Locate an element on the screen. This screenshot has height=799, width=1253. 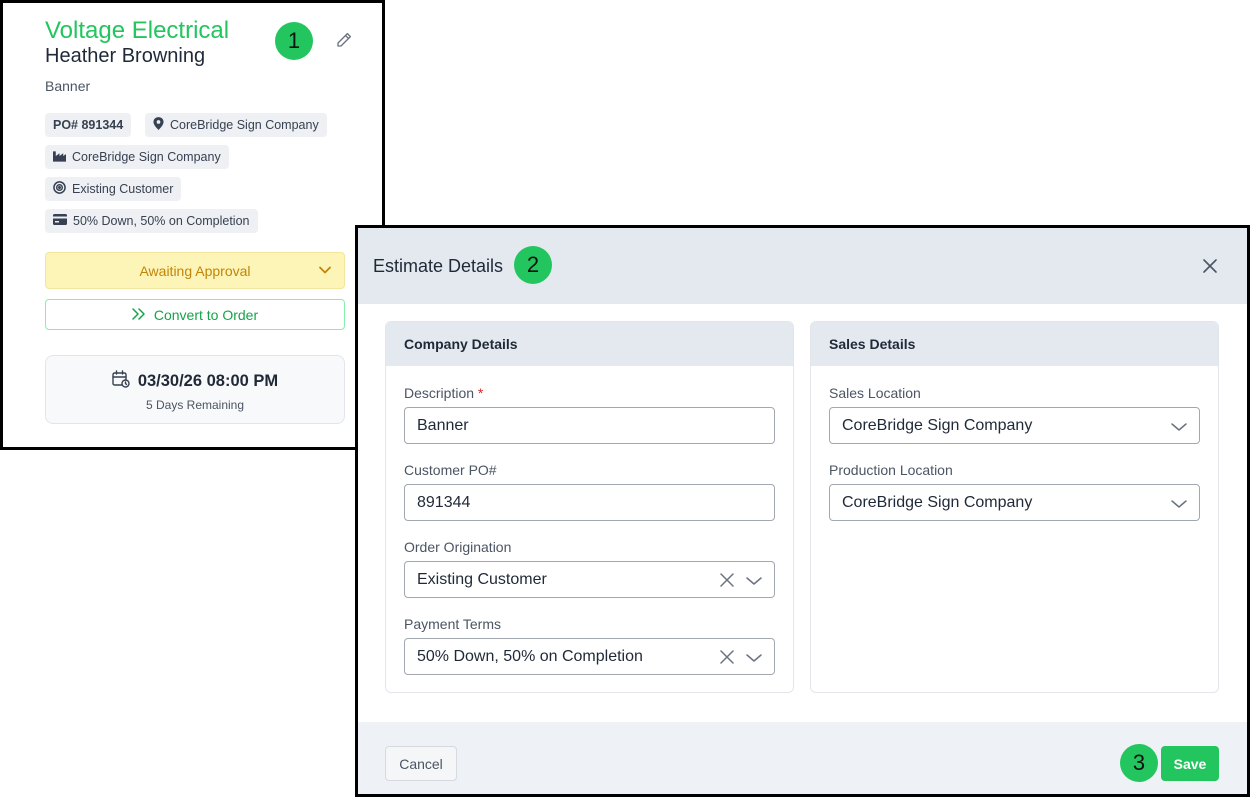
po-chip: PO# 891344 is located at coordinates (88, 125).